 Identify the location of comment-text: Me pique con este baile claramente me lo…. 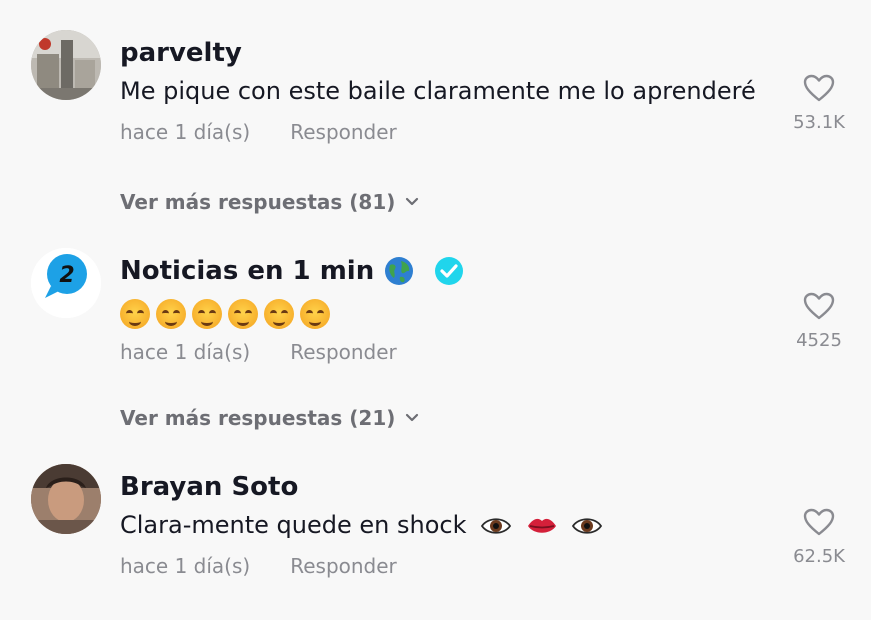
(438, 91).